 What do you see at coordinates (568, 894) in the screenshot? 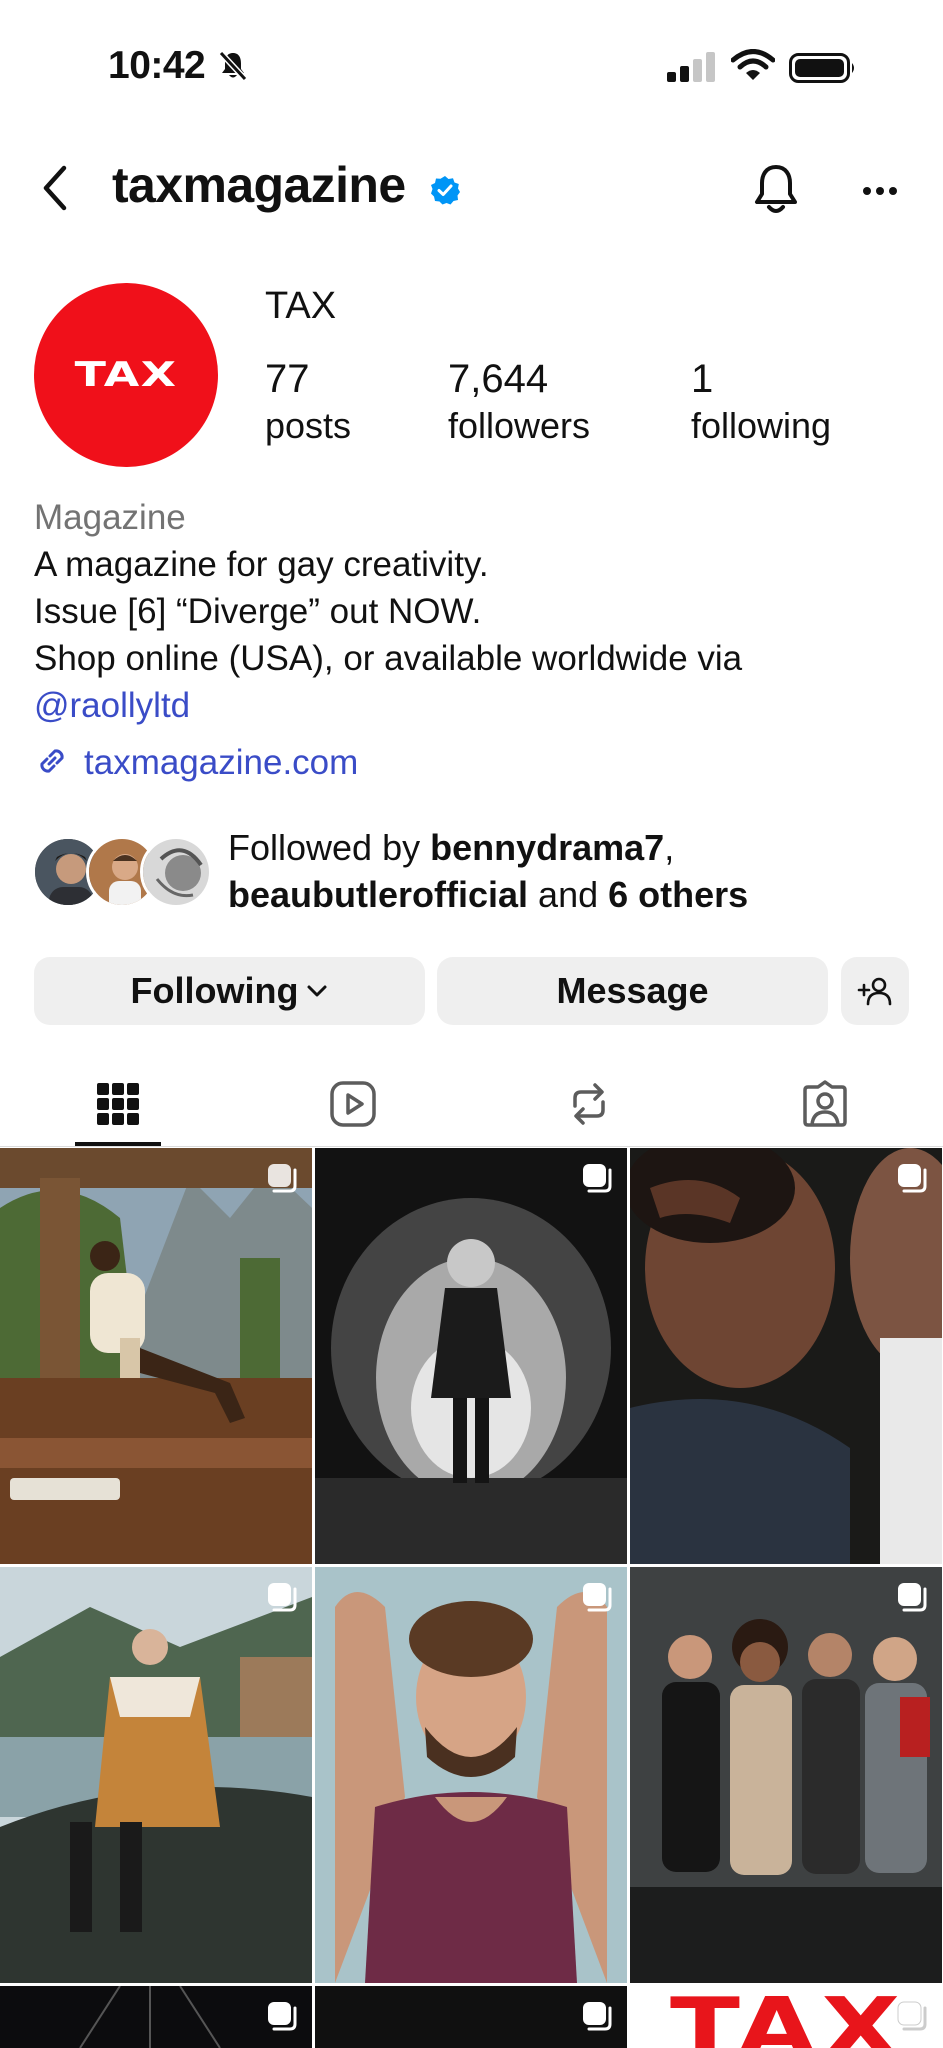
I see `followed-by-and: and` at bounding box center [568, 894].